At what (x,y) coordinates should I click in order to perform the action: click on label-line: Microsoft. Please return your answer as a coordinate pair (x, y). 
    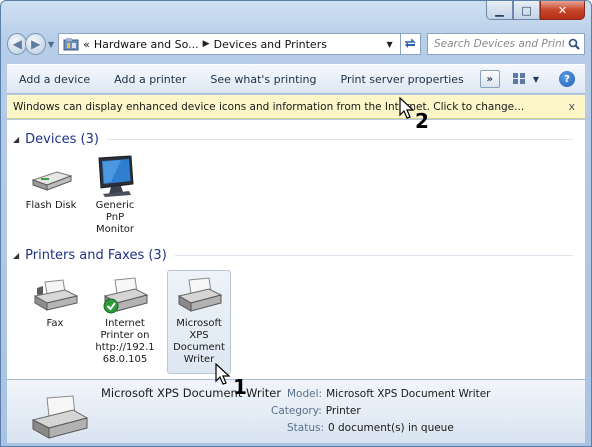
    Looking at the image, I should click on (199, 323).